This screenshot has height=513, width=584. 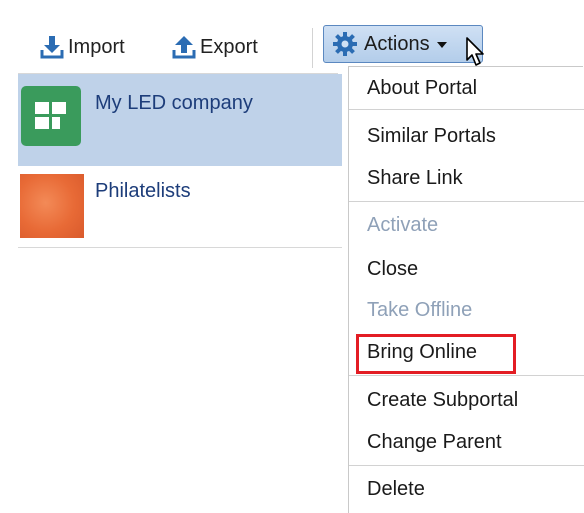 What do you see at coordinates (466, 178) in the screenshot?
I see `menu-item-share-link: Share Link` at bounding box center [466, 178].